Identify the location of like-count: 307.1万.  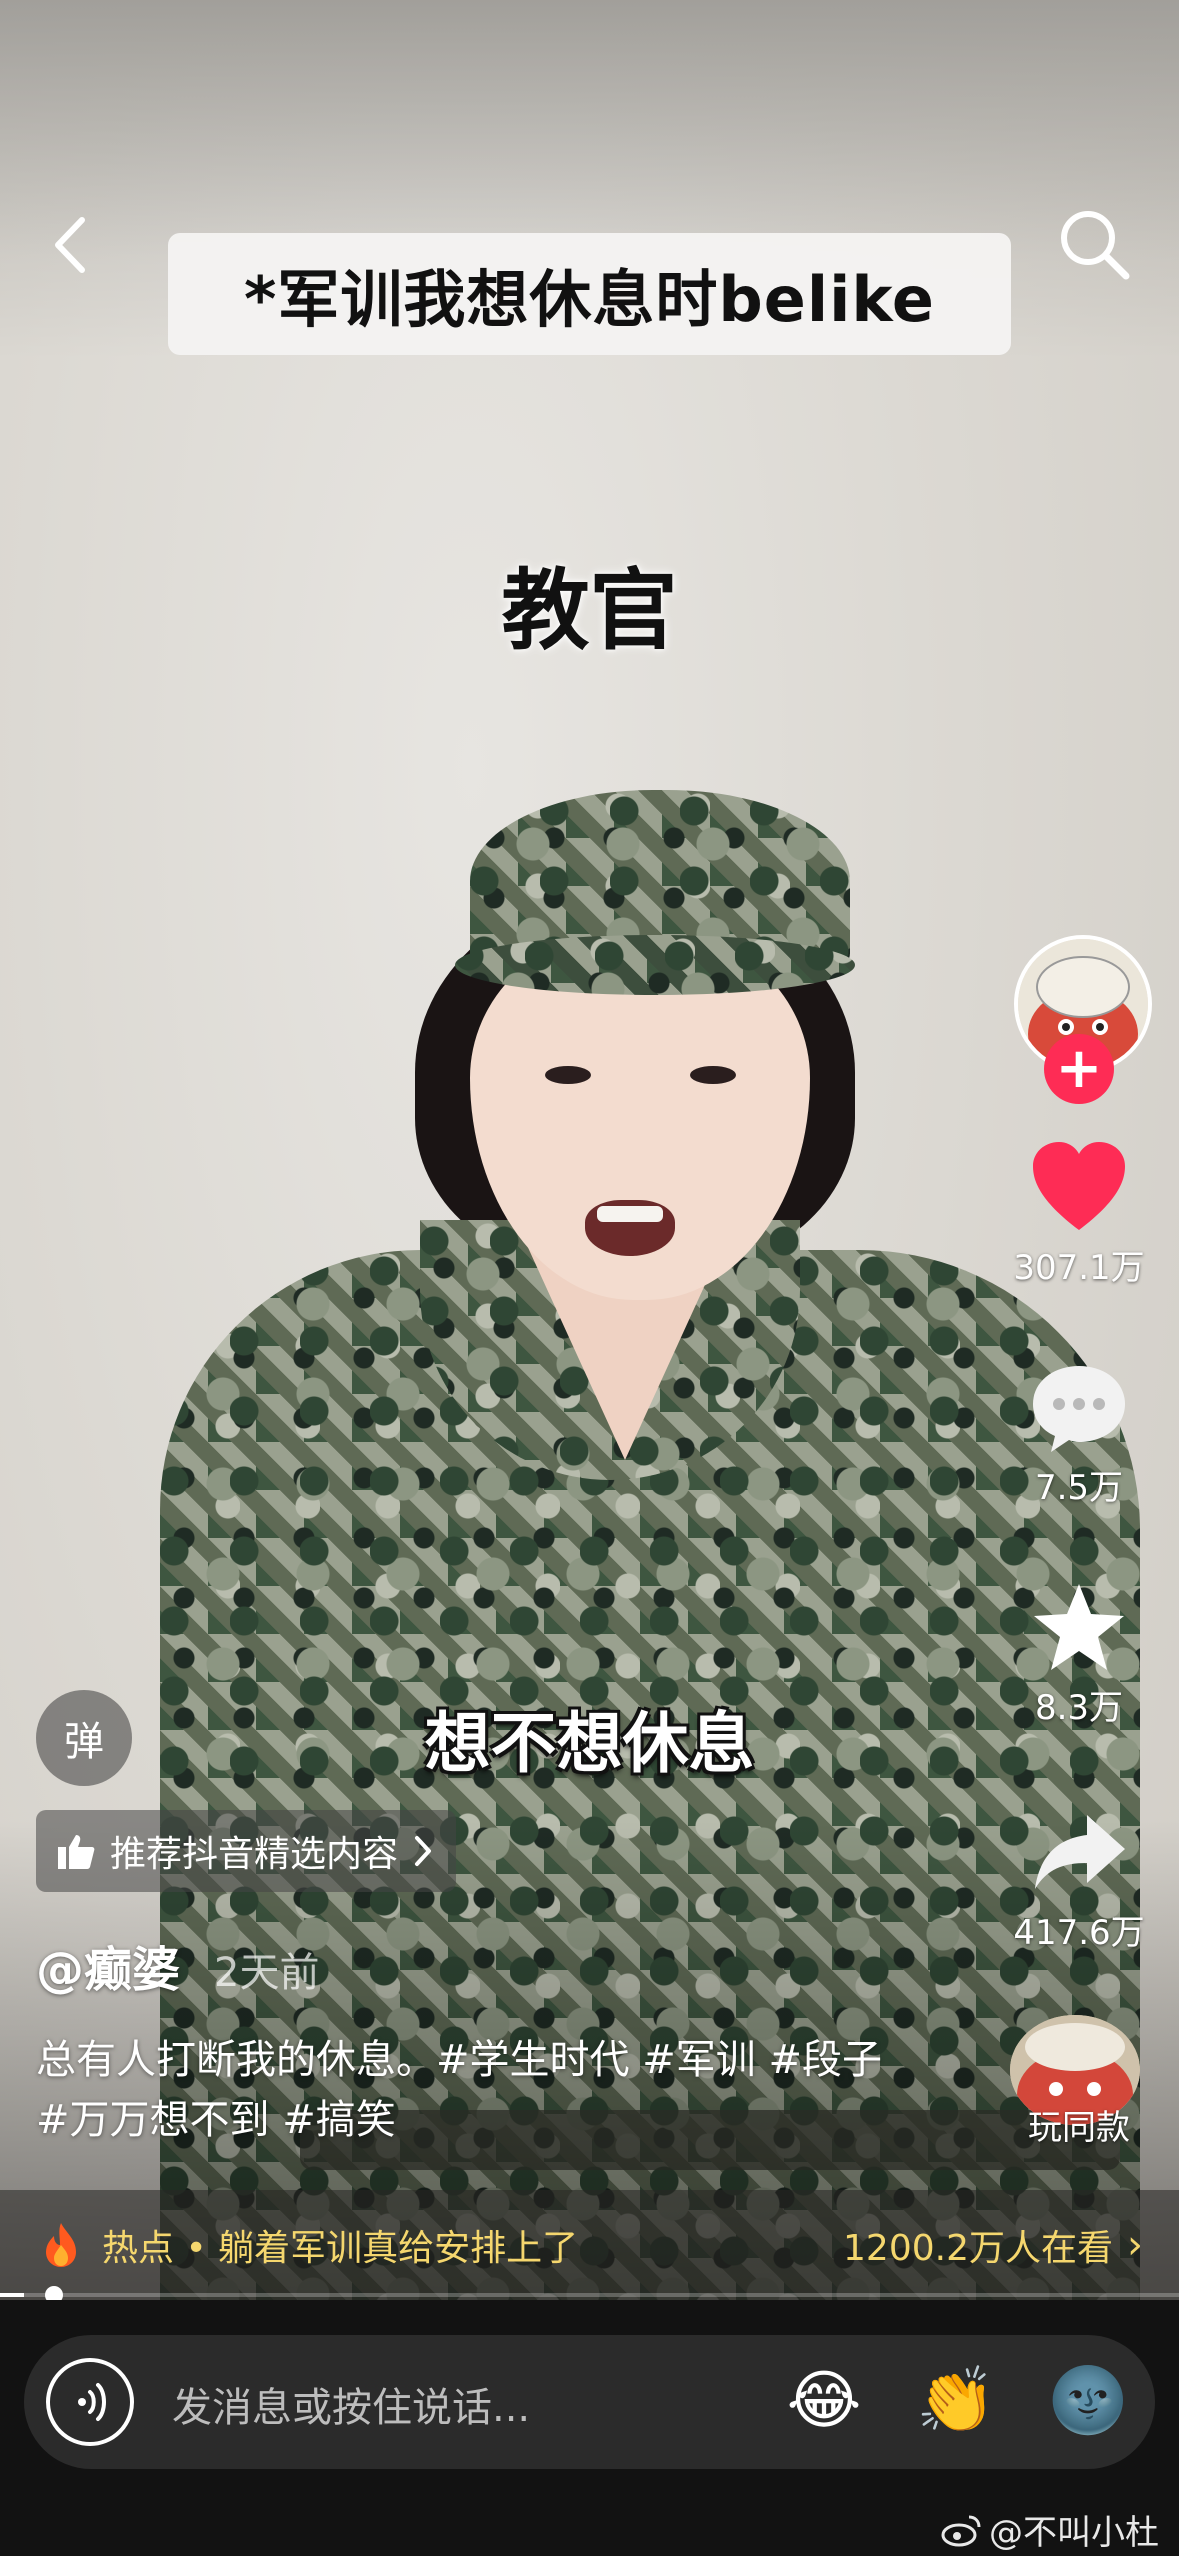
(1079, 1268).